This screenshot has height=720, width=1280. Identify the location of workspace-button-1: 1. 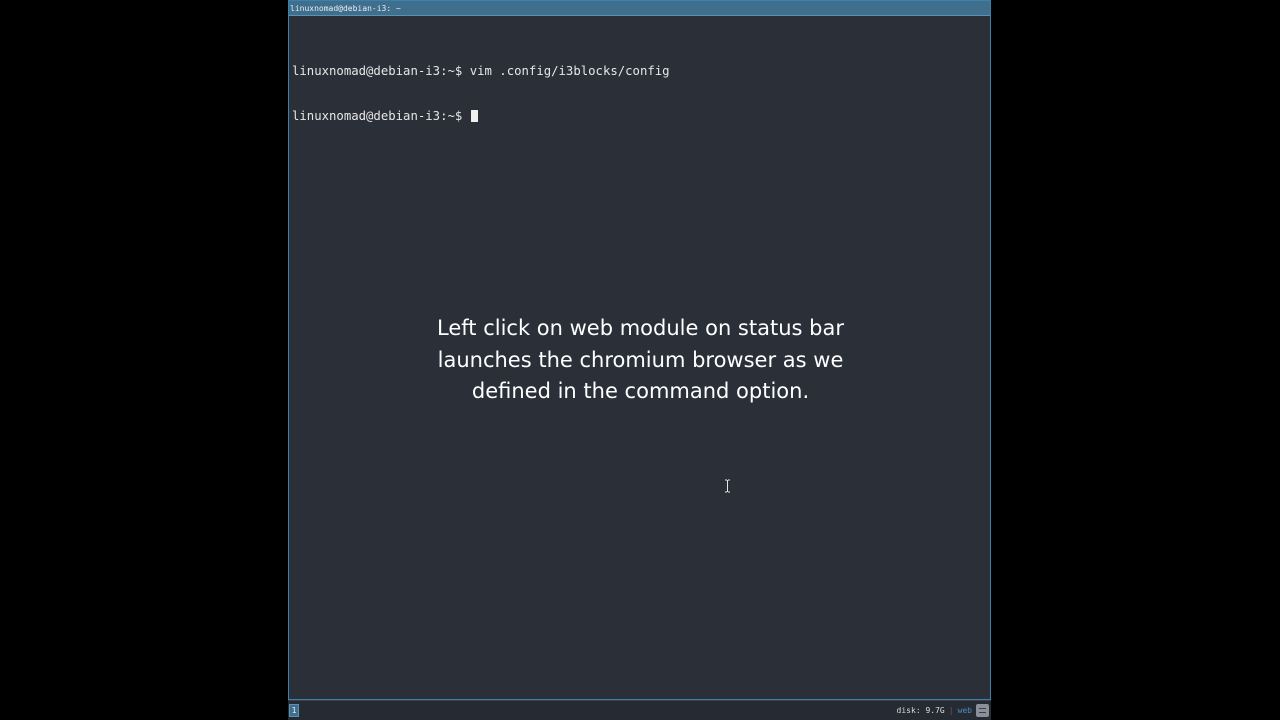
(294, 710).